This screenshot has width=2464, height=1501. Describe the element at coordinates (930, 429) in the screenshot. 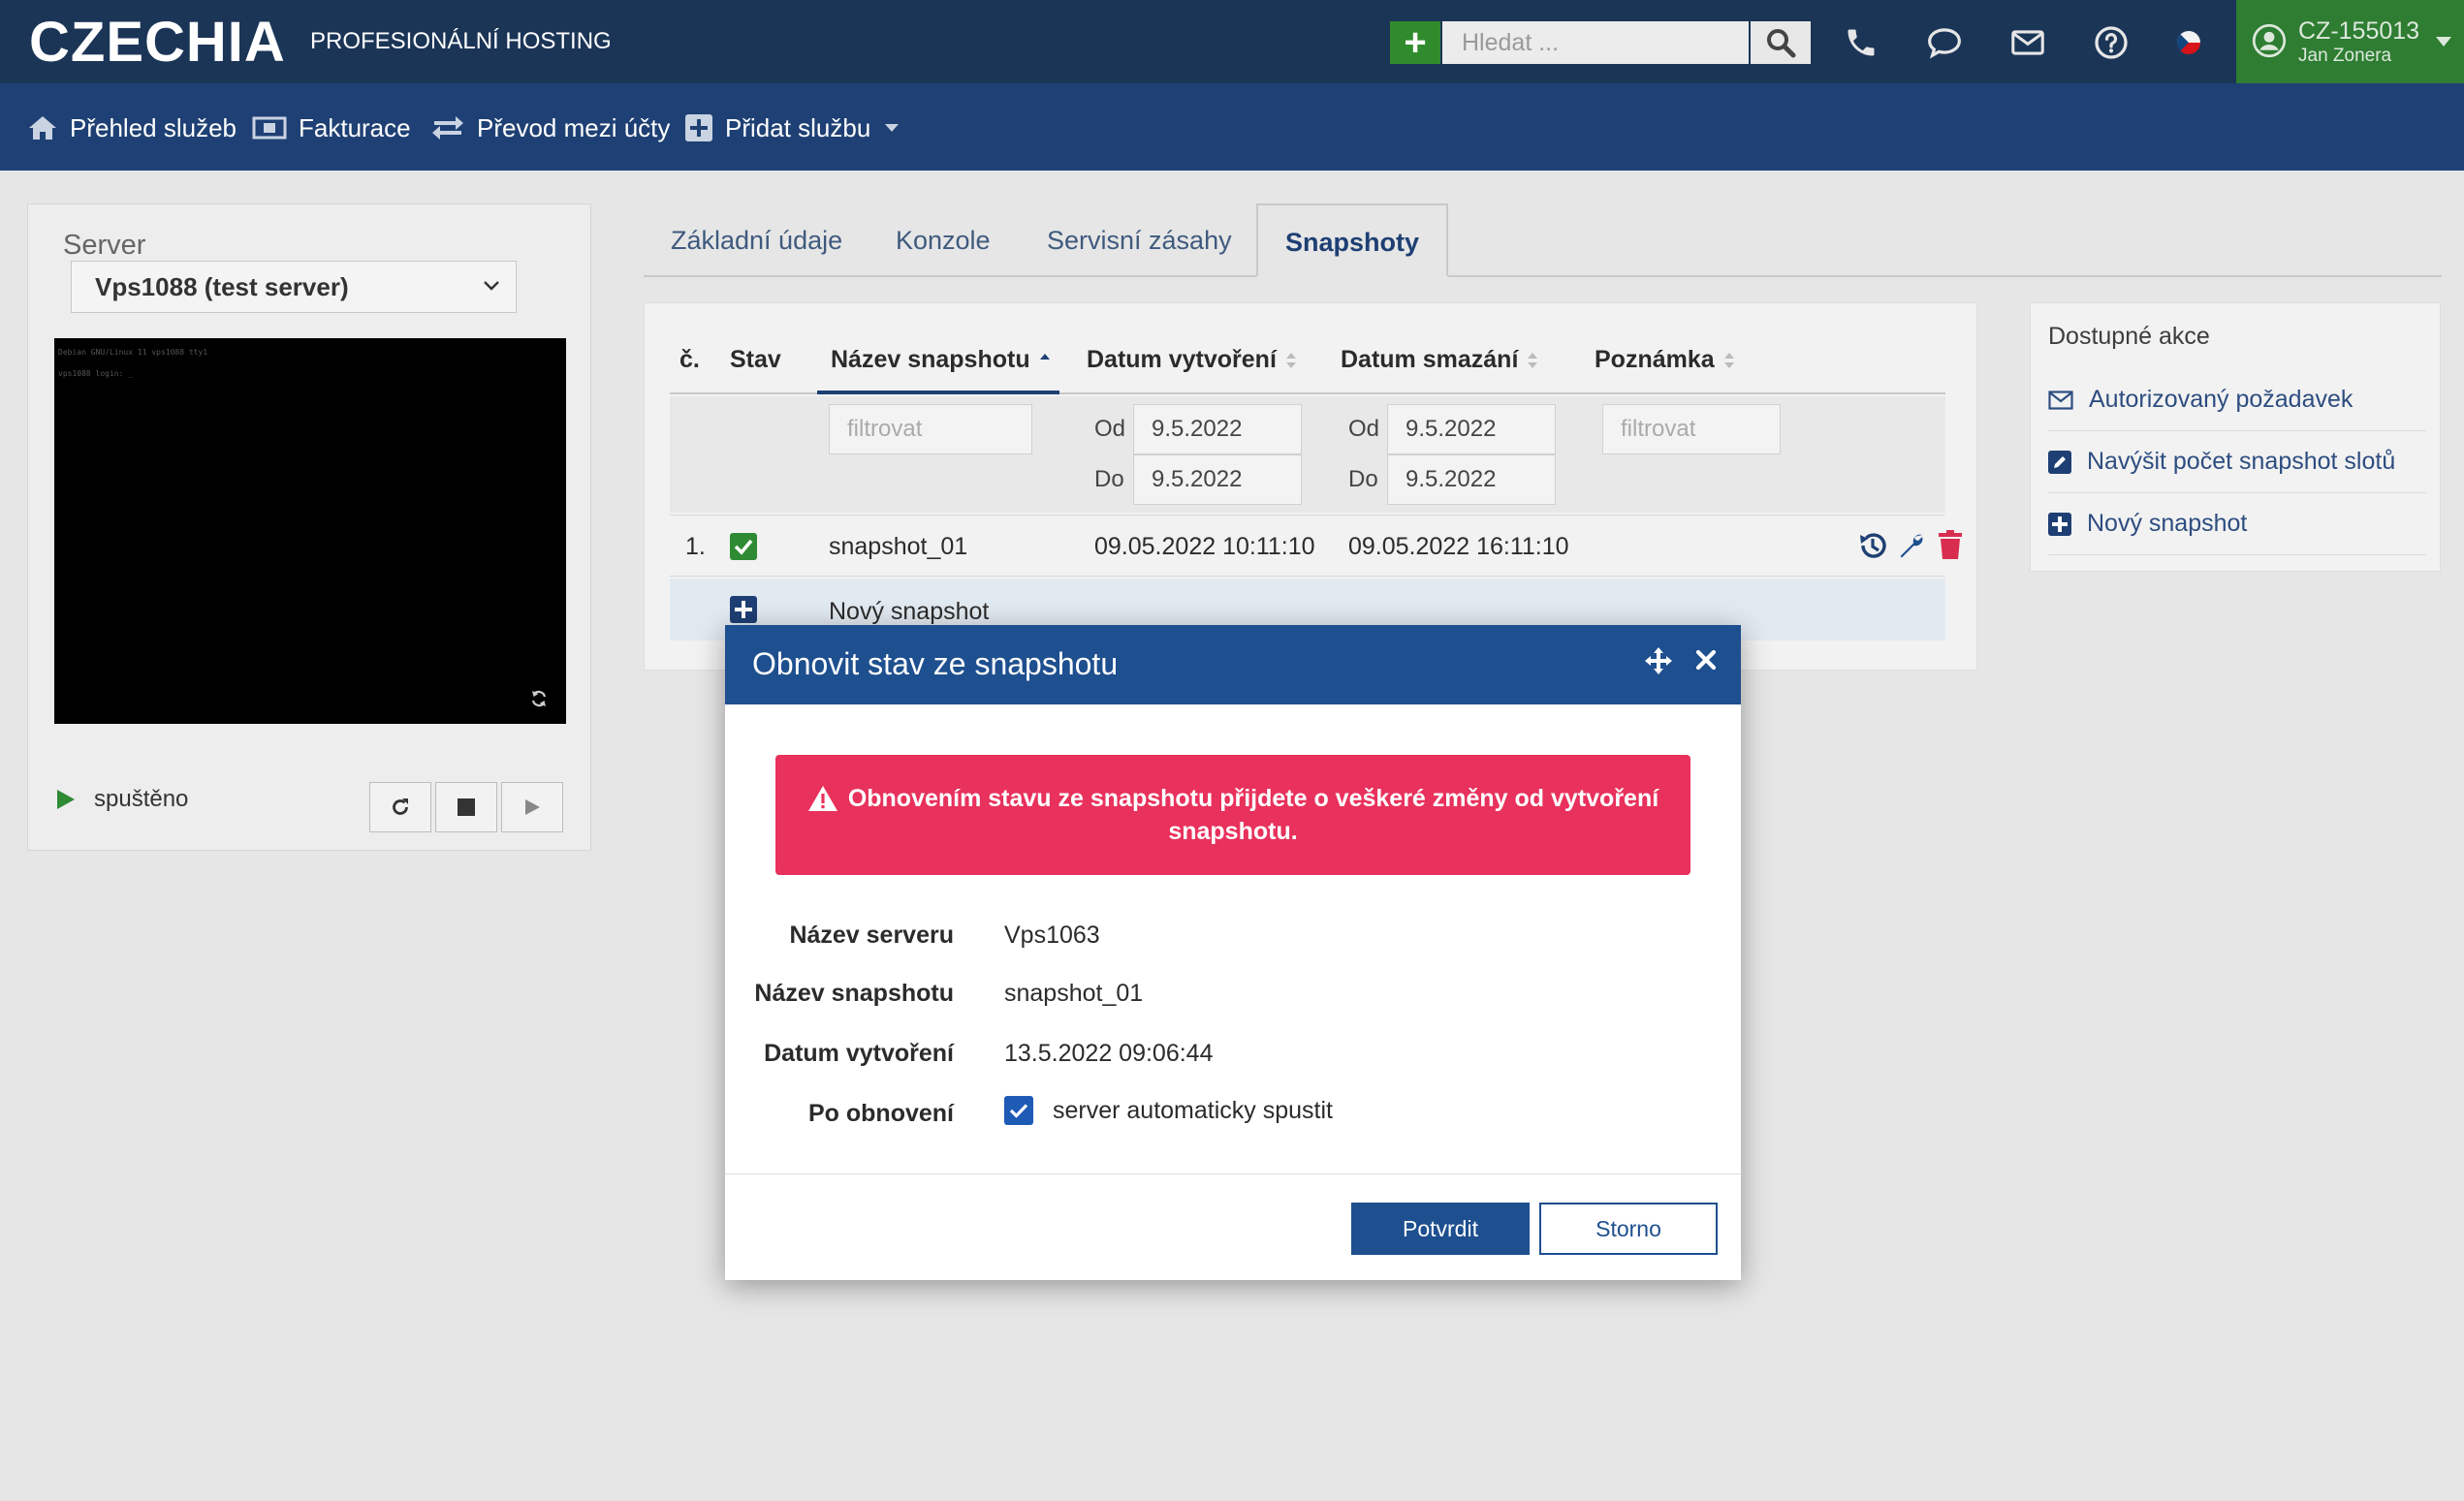

I see `name-filter-input` at that location.